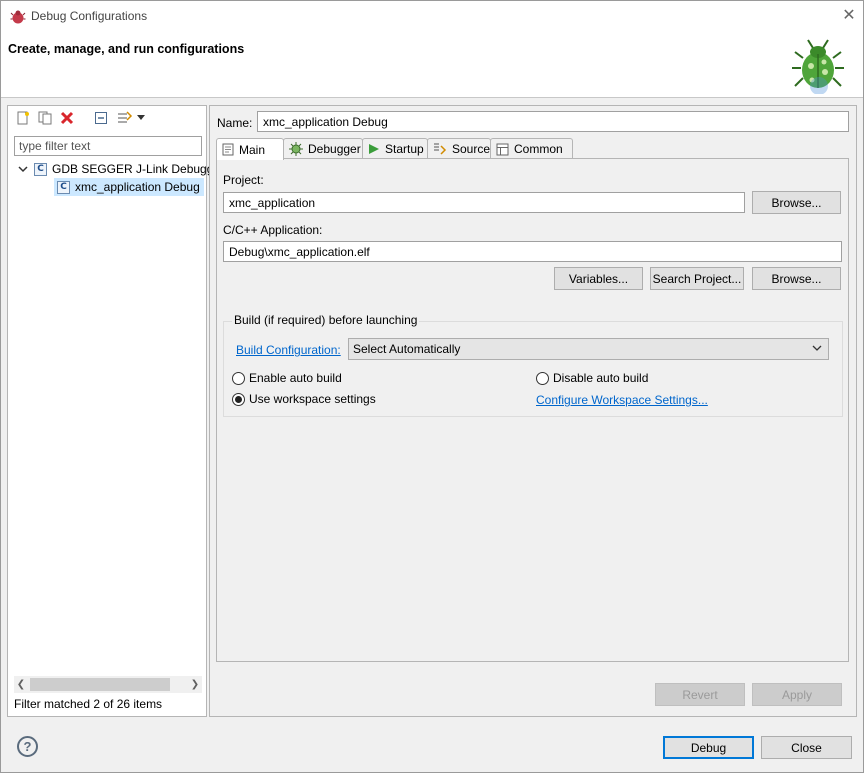 Image resolution: width=864 pixels, height=773 pixels. I want to click on main-tab-icon, so click(228, 149).